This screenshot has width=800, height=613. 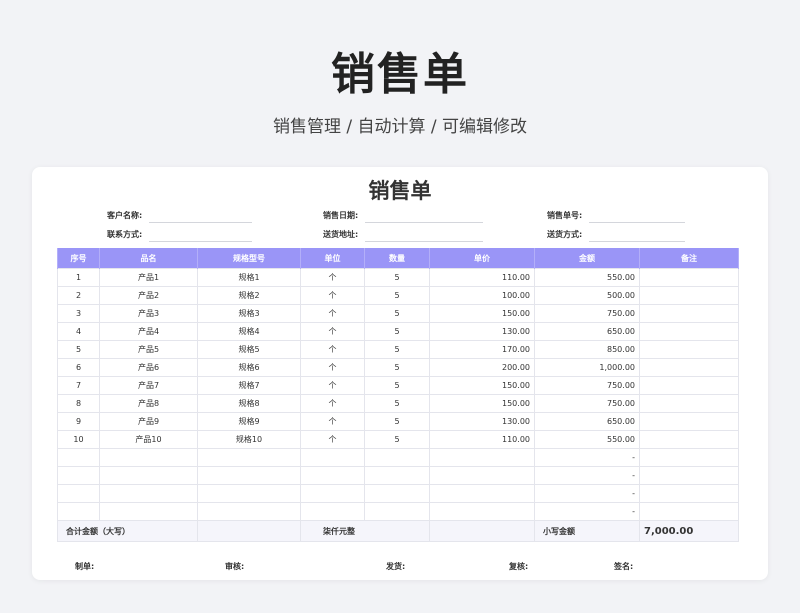 What do you see at coordinates (249, 421) in the screenshot?
I see `cell-spec: 规格9` at bounding box center [249, 421].